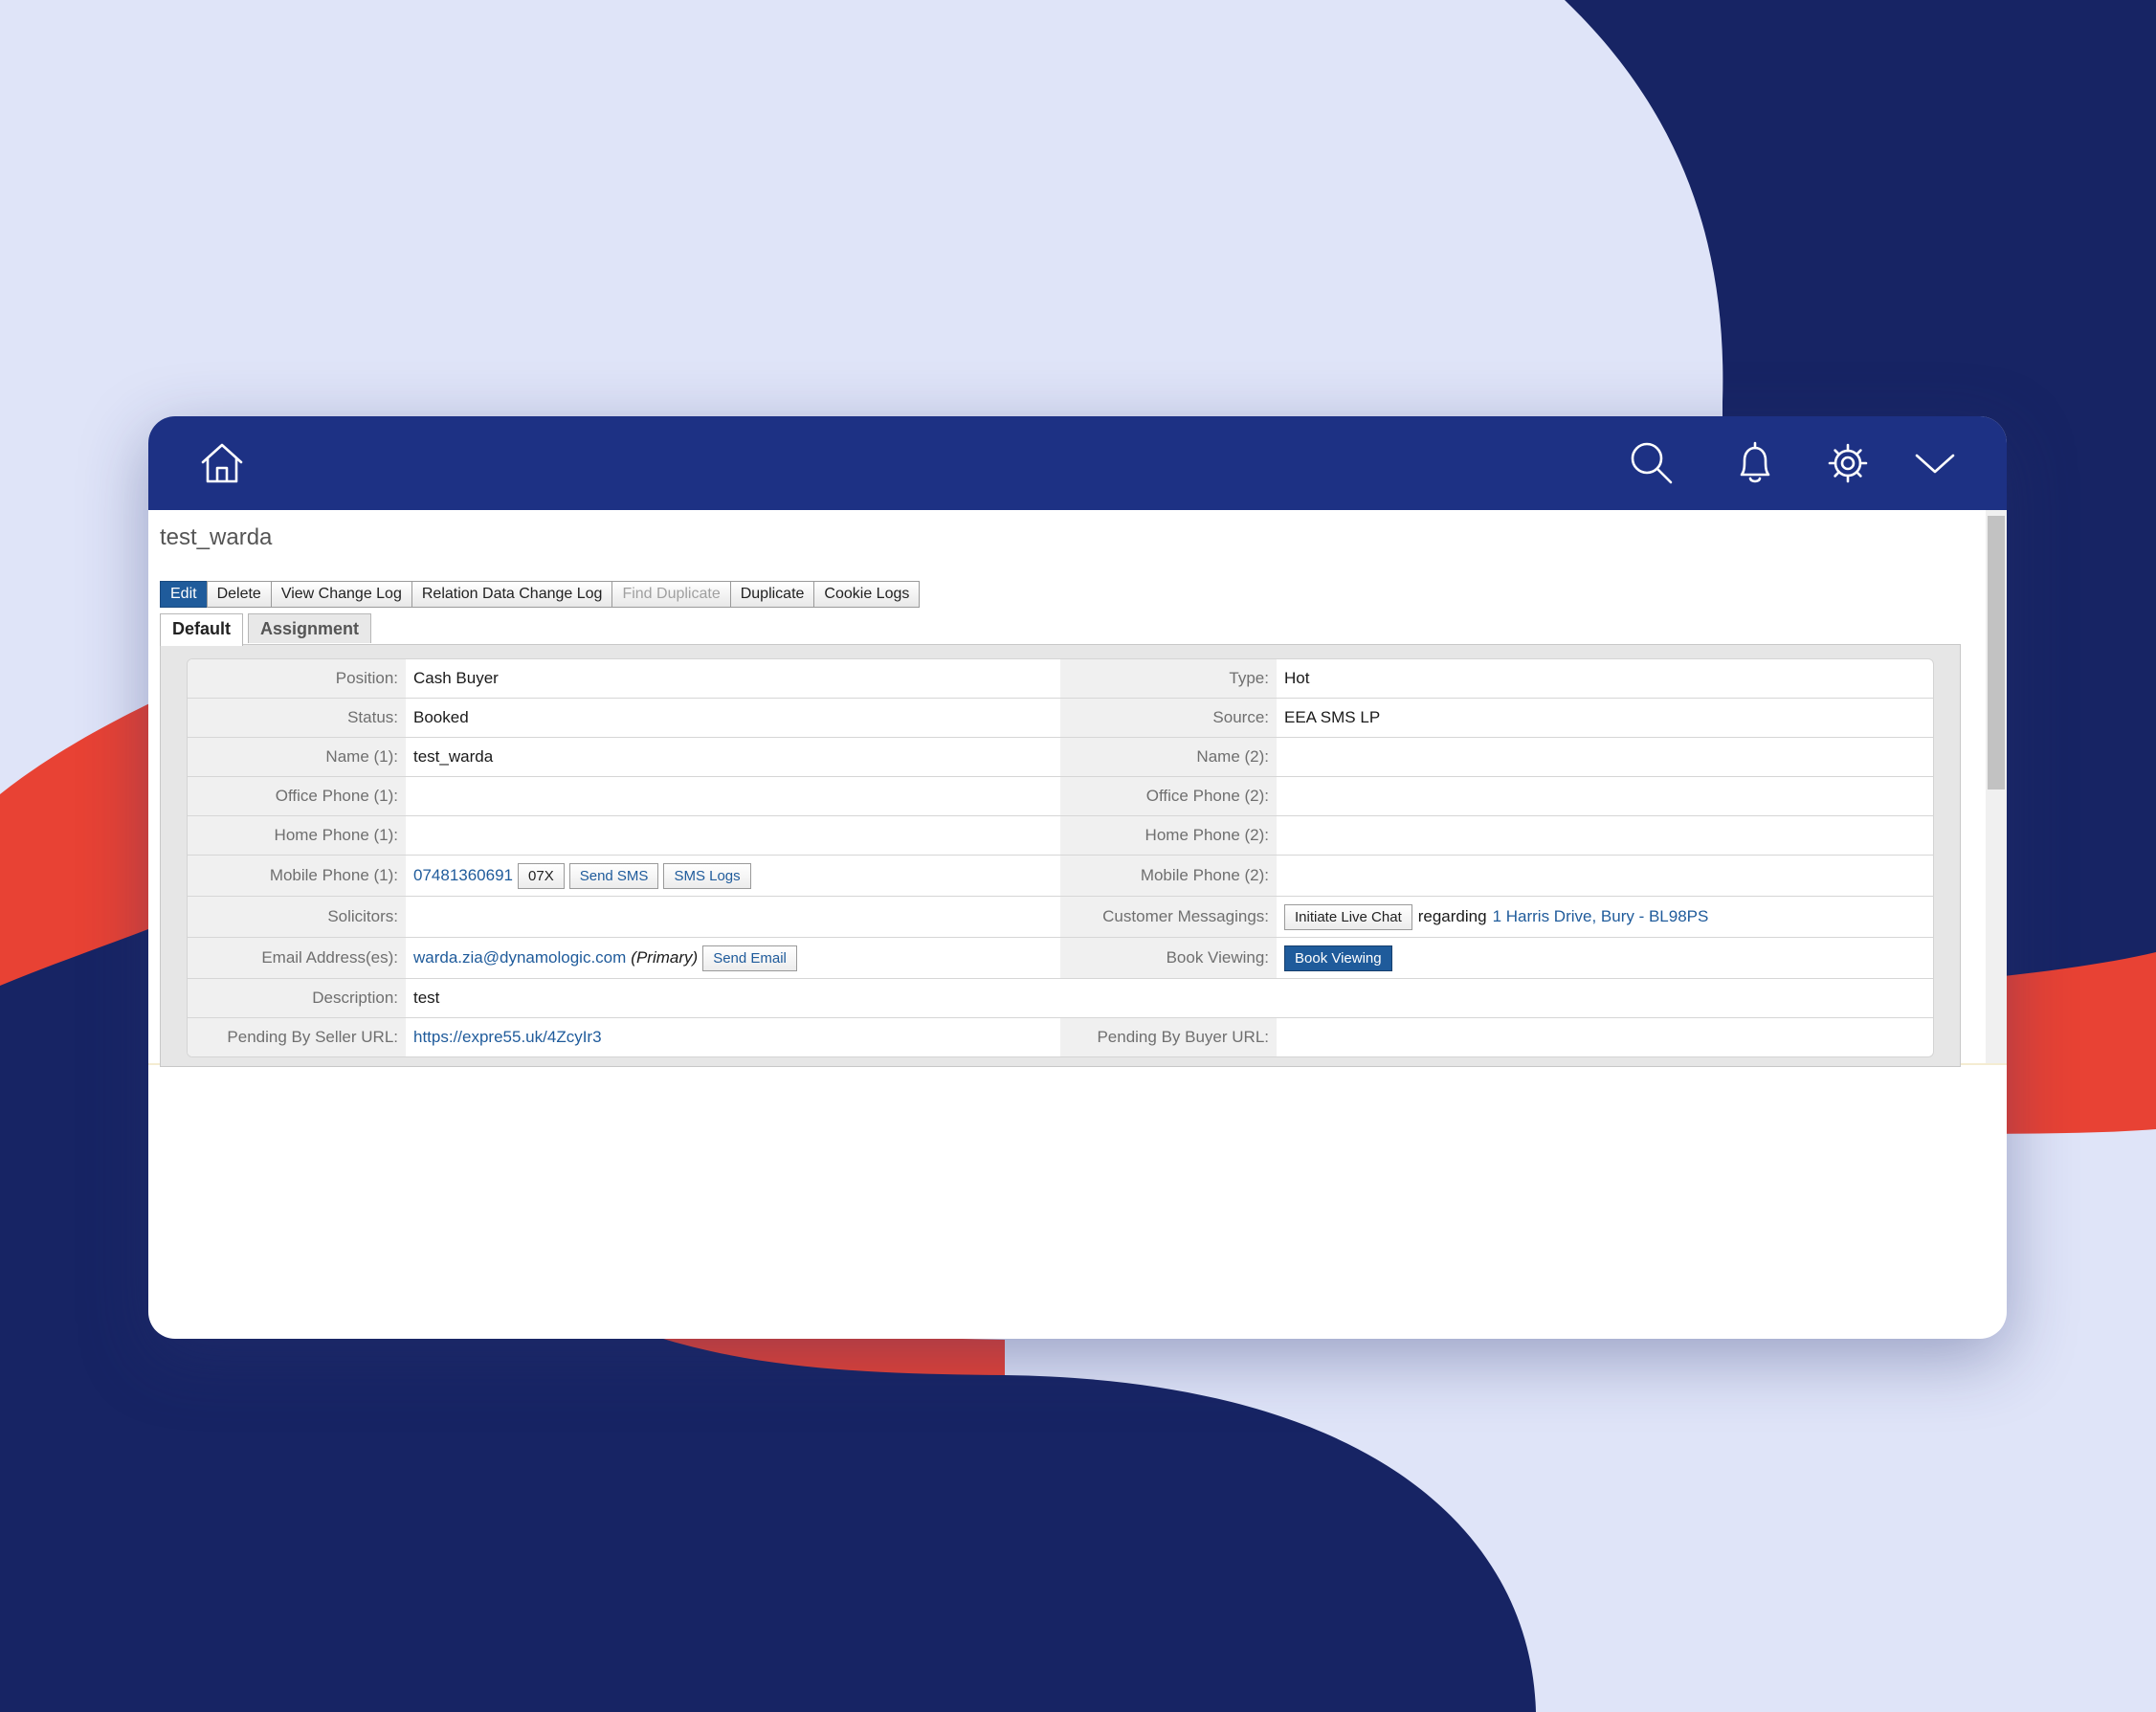 Image resolution: width=2156 pixels, height=1712 pixels. Describe the element at coordinates (867, 594) in the screenshot. I see `cookie-logs-button: Cookie Logs` at that location.